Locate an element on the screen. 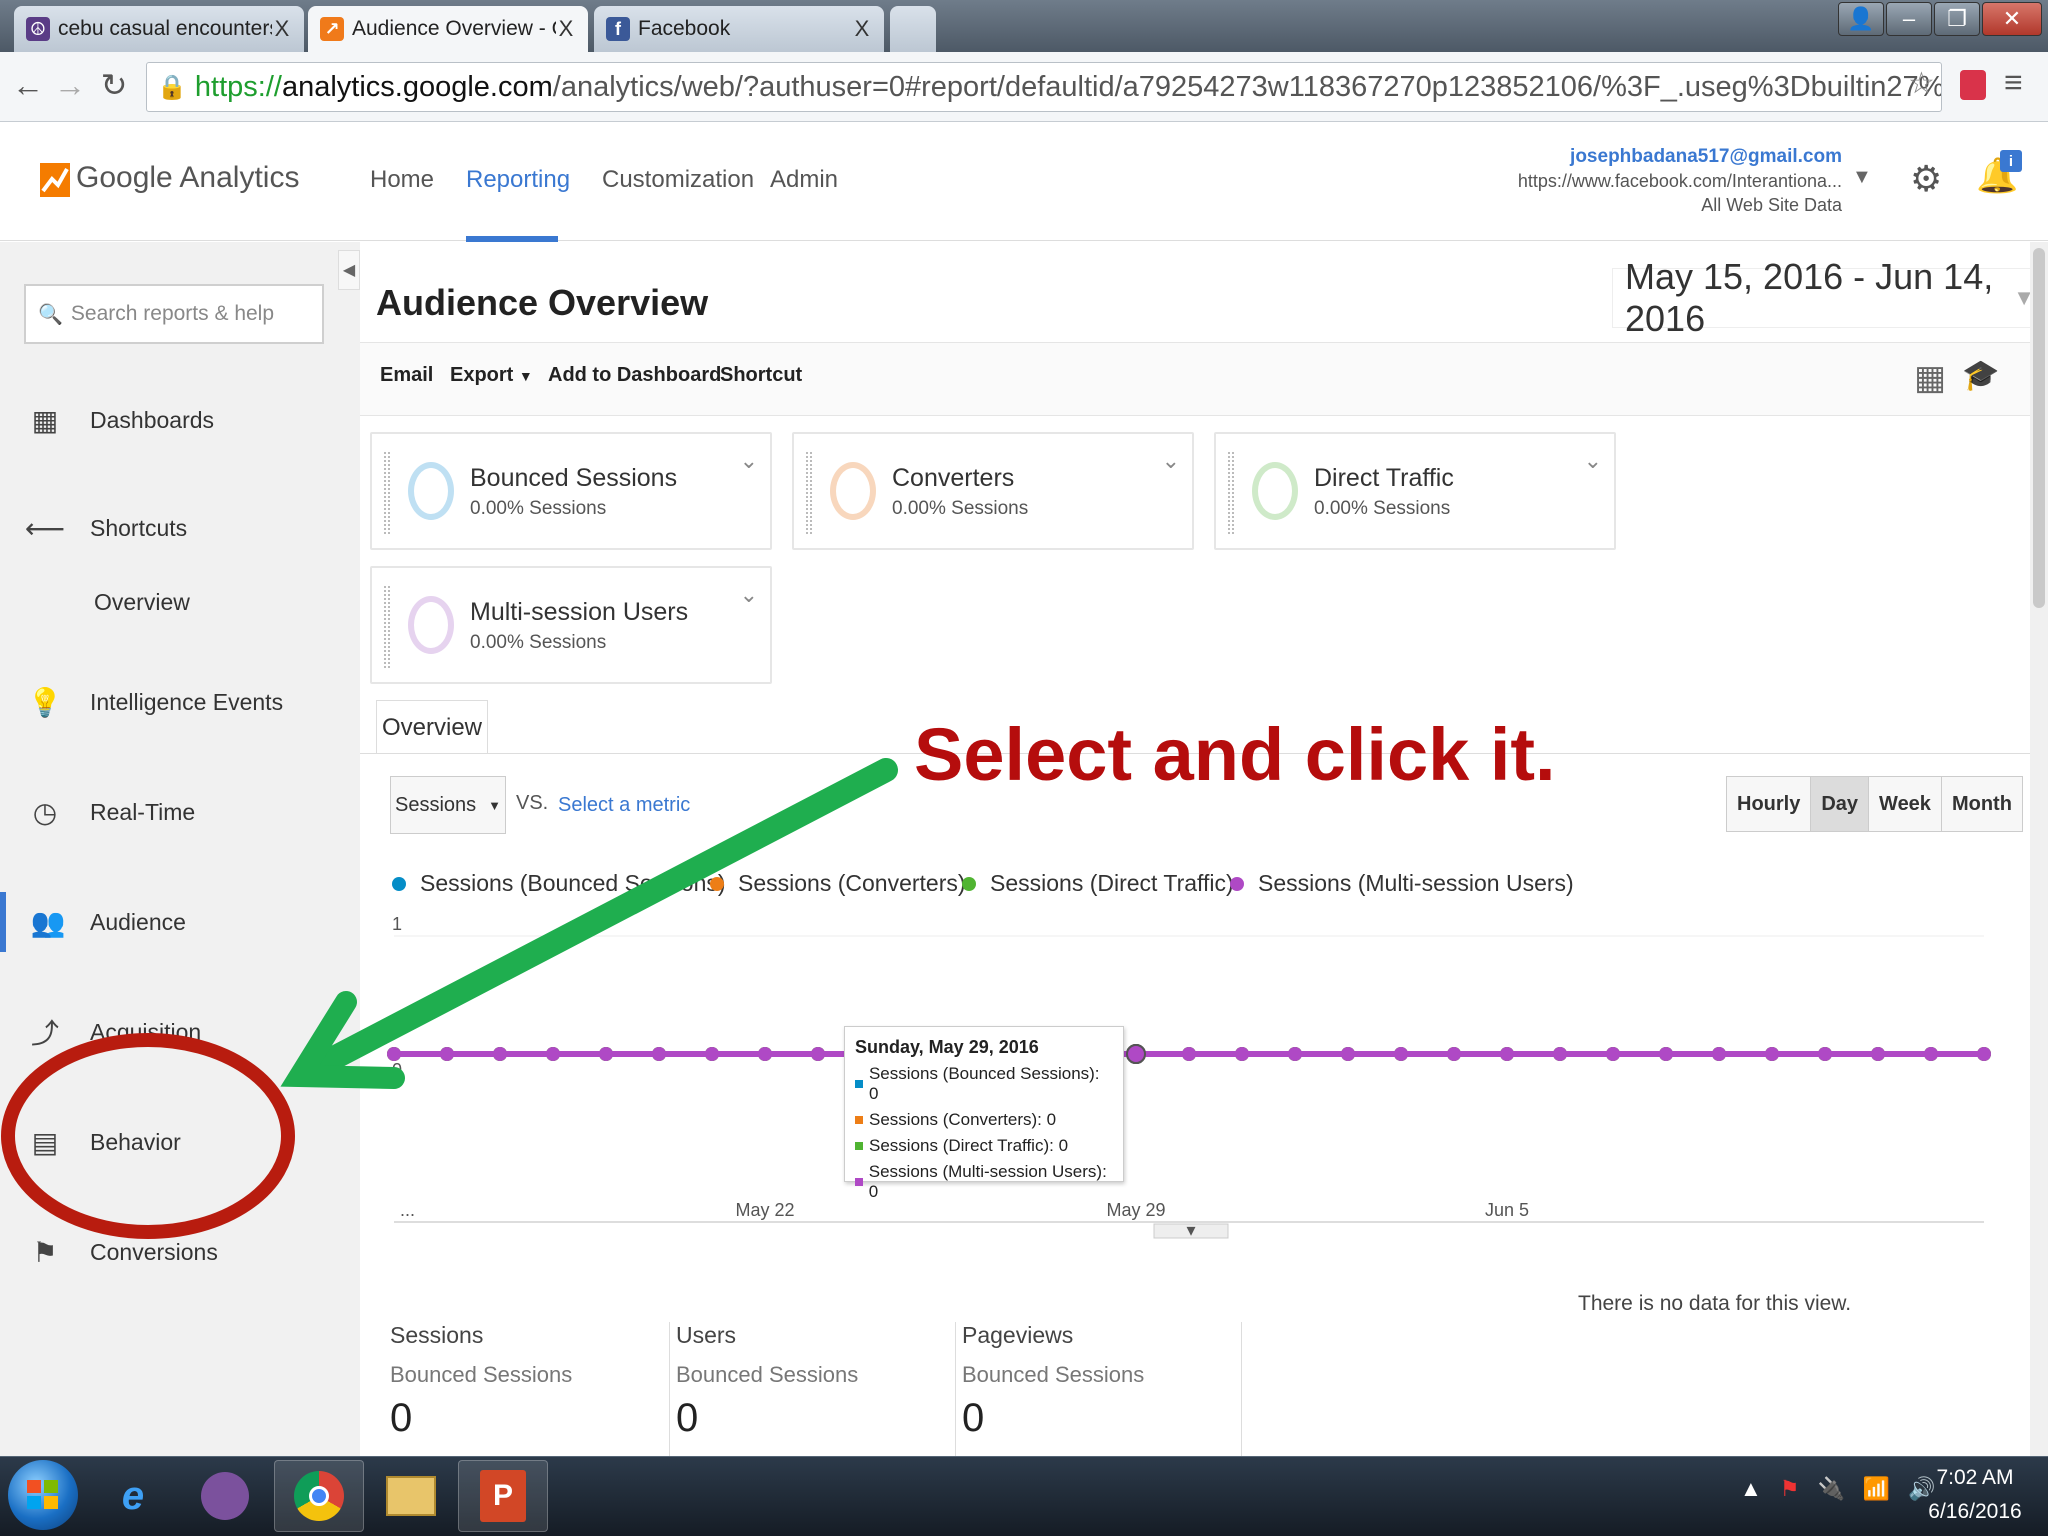  windows-start-icon is located at coordinates (43, 1495).